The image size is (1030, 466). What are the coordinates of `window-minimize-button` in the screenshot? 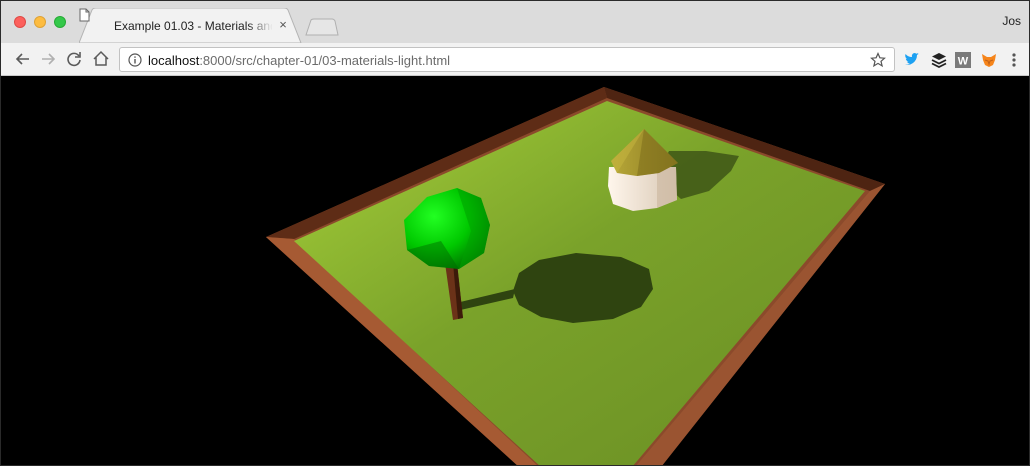 It's located at (40, 22).